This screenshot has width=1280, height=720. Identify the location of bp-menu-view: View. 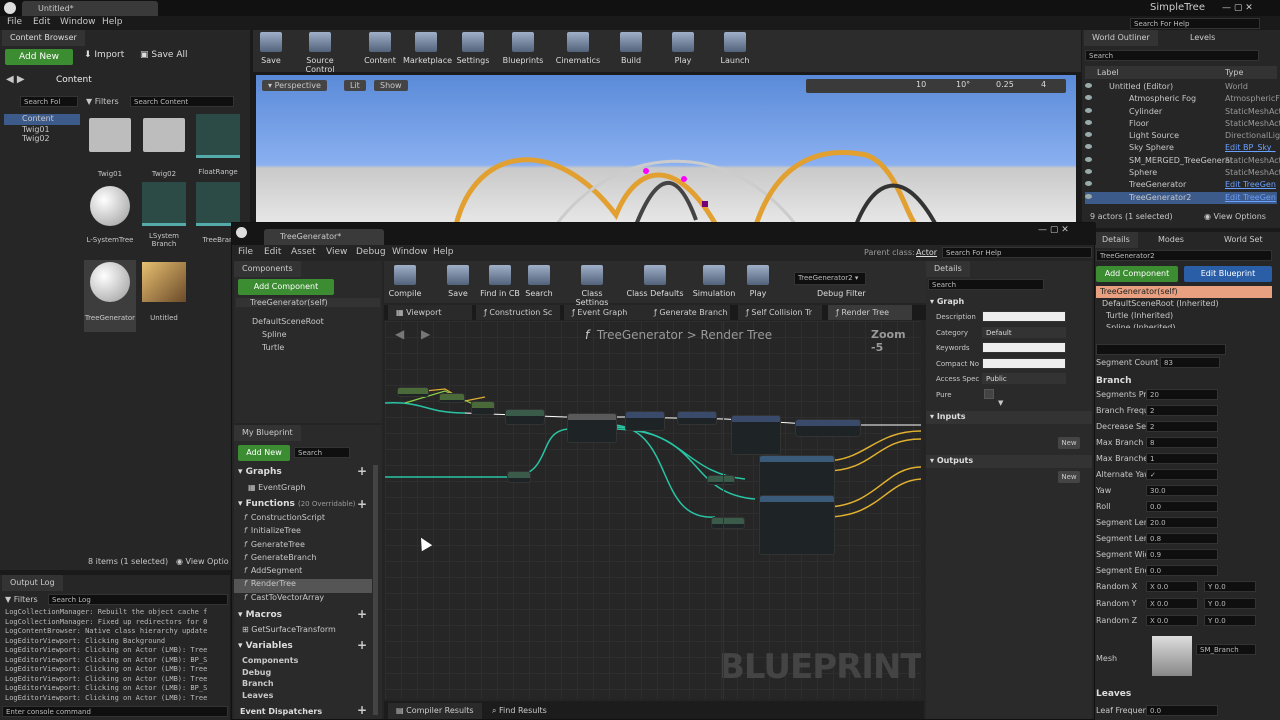
(336, 252).